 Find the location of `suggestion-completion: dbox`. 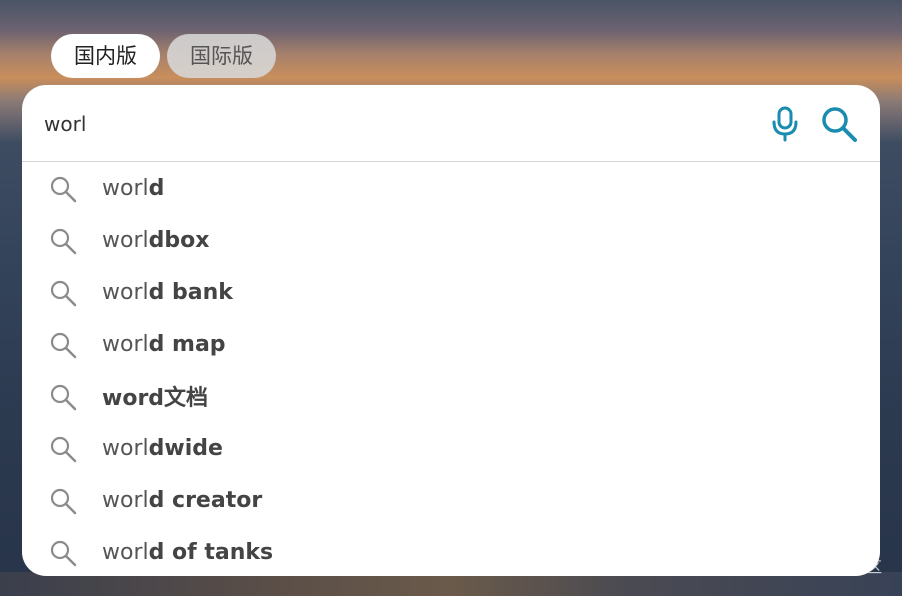

suggestion-completion: dbox is located at coordinates (179, 240).